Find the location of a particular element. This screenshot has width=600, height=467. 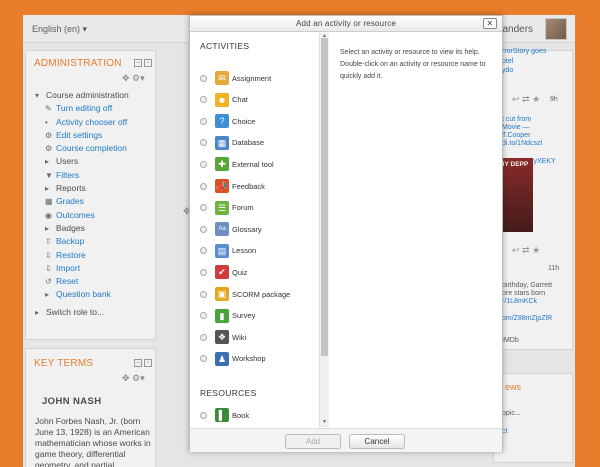

module-label: Quiz is located at coordinates (240, 272).